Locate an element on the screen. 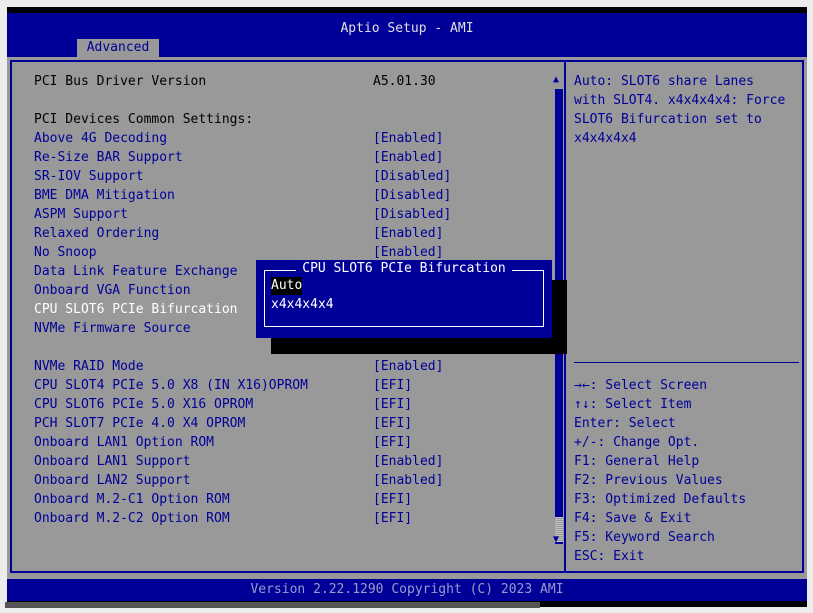  key-hint-f3: F3: Optimized Defaults is located at coordinates (660, 499).